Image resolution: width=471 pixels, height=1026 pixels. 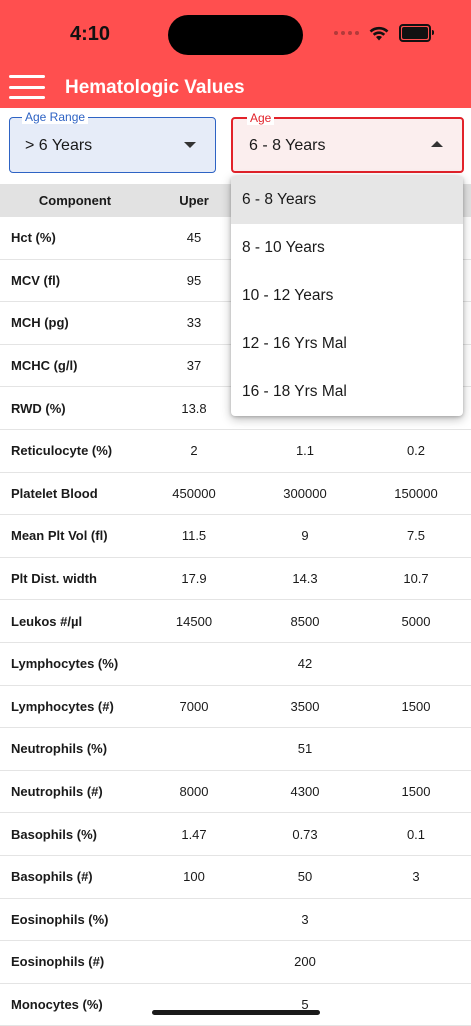 What do you see at coordinates (416, 493) in the screenshot?
I see `lower-value-cell: 150000` at bounding box center [416, 493].